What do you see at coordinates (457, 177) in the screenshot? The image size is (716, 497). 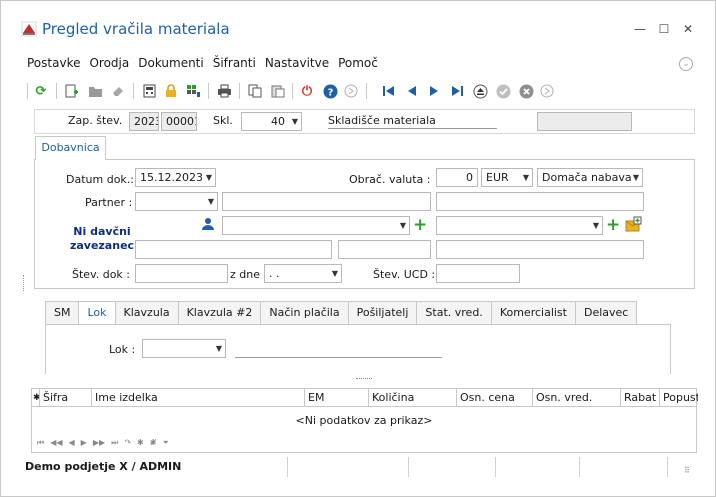 I see `exchange-rate-field: 0` at bounding box center [457, 177].